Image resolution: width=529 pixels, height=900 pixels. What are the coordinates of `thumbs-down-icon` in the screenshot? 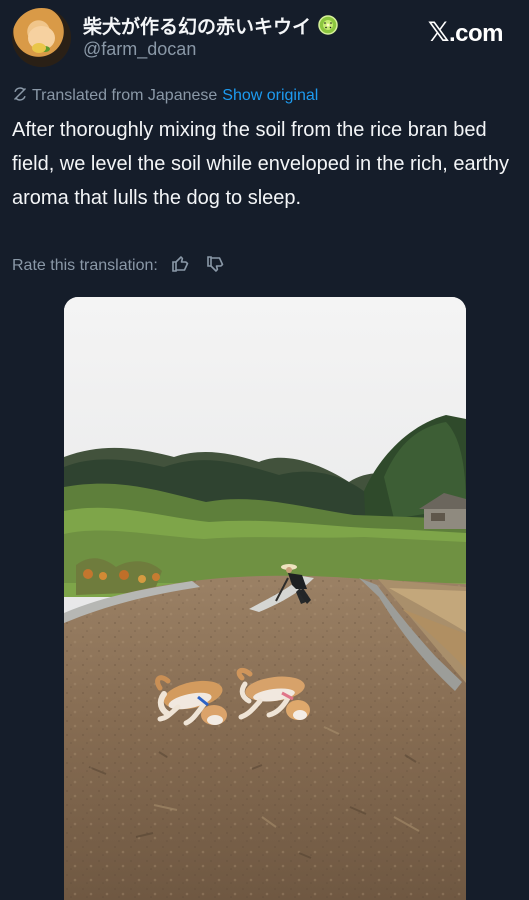 It's located at (216, 264).